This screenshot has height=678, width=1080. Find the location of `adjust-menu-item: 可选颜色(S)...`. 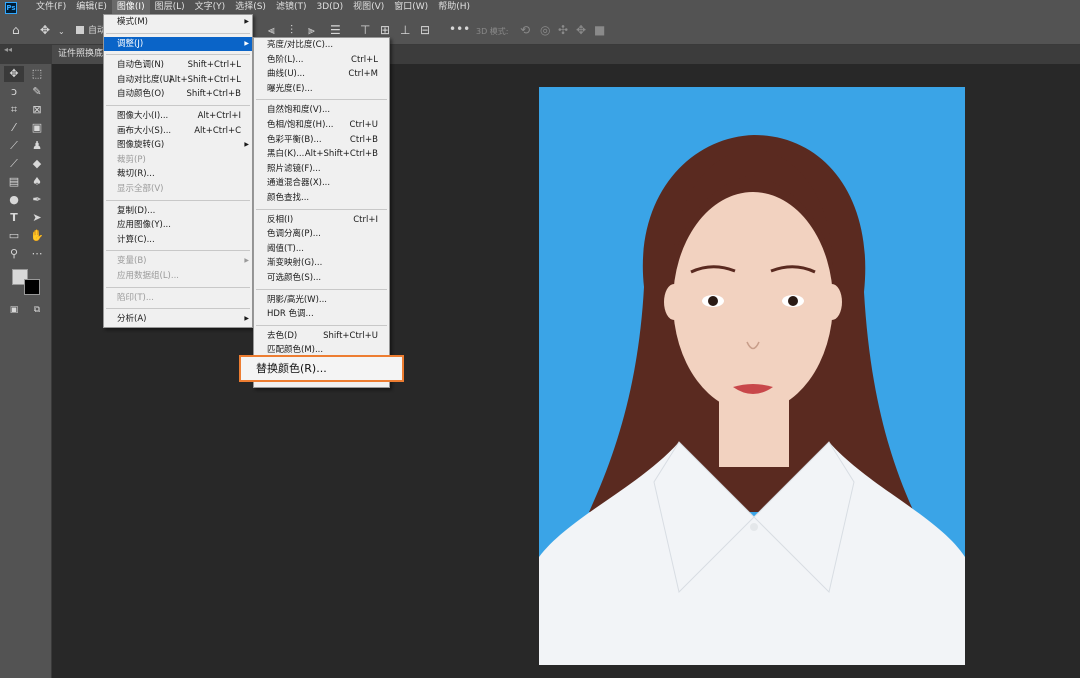

adjust-menu-item: 可选颜色(S)... is located at coordinates (321, 278).